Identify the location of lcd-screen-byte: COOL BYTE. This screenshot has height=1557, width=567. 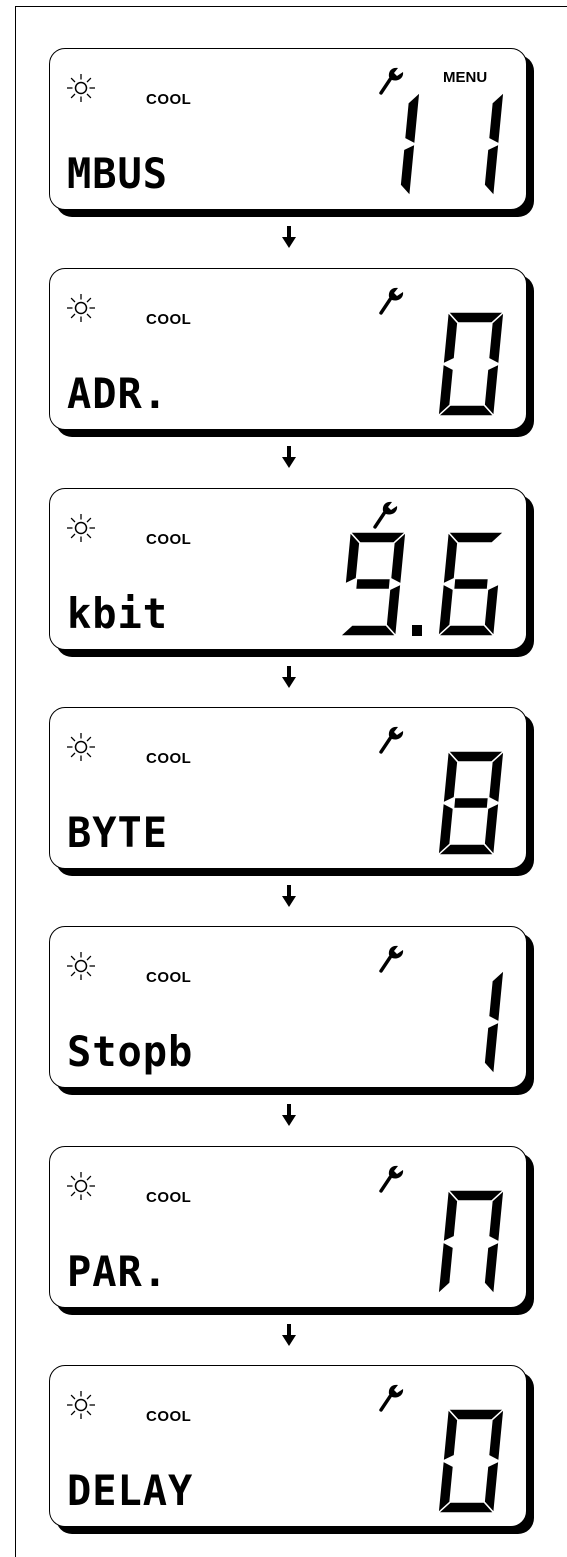
(291, 791).